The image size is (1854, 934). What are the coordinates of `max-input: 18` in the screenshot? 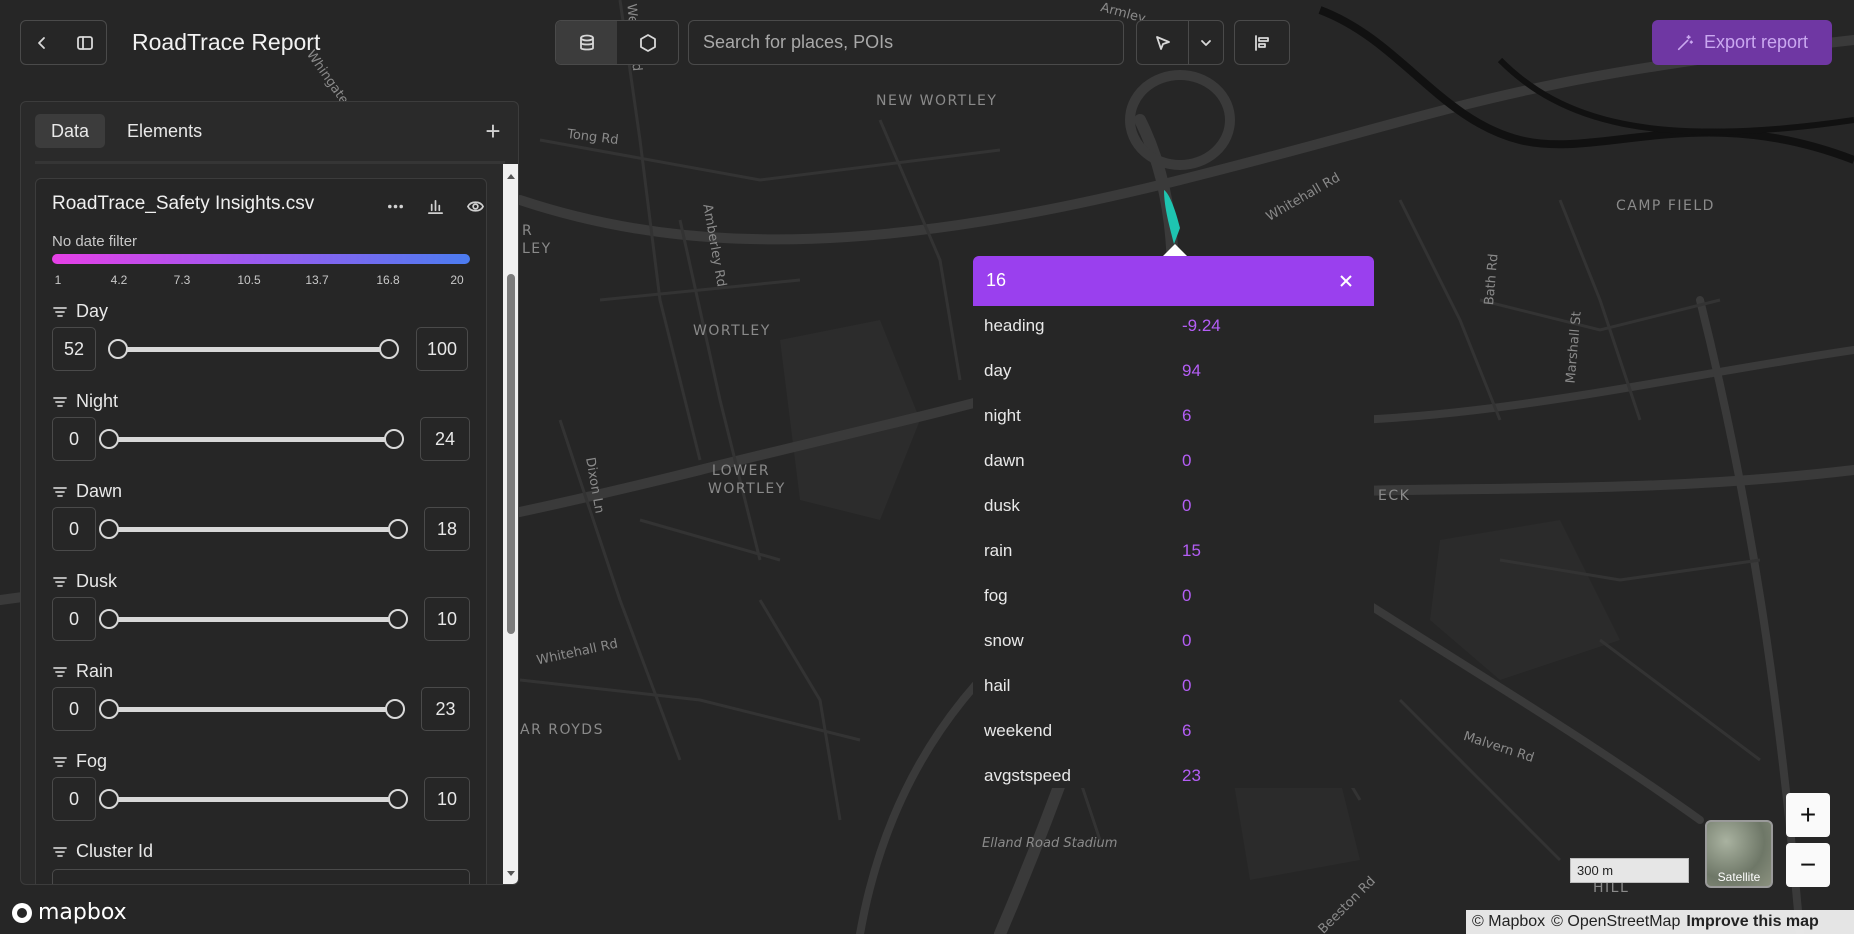 It's located at (447, 529).